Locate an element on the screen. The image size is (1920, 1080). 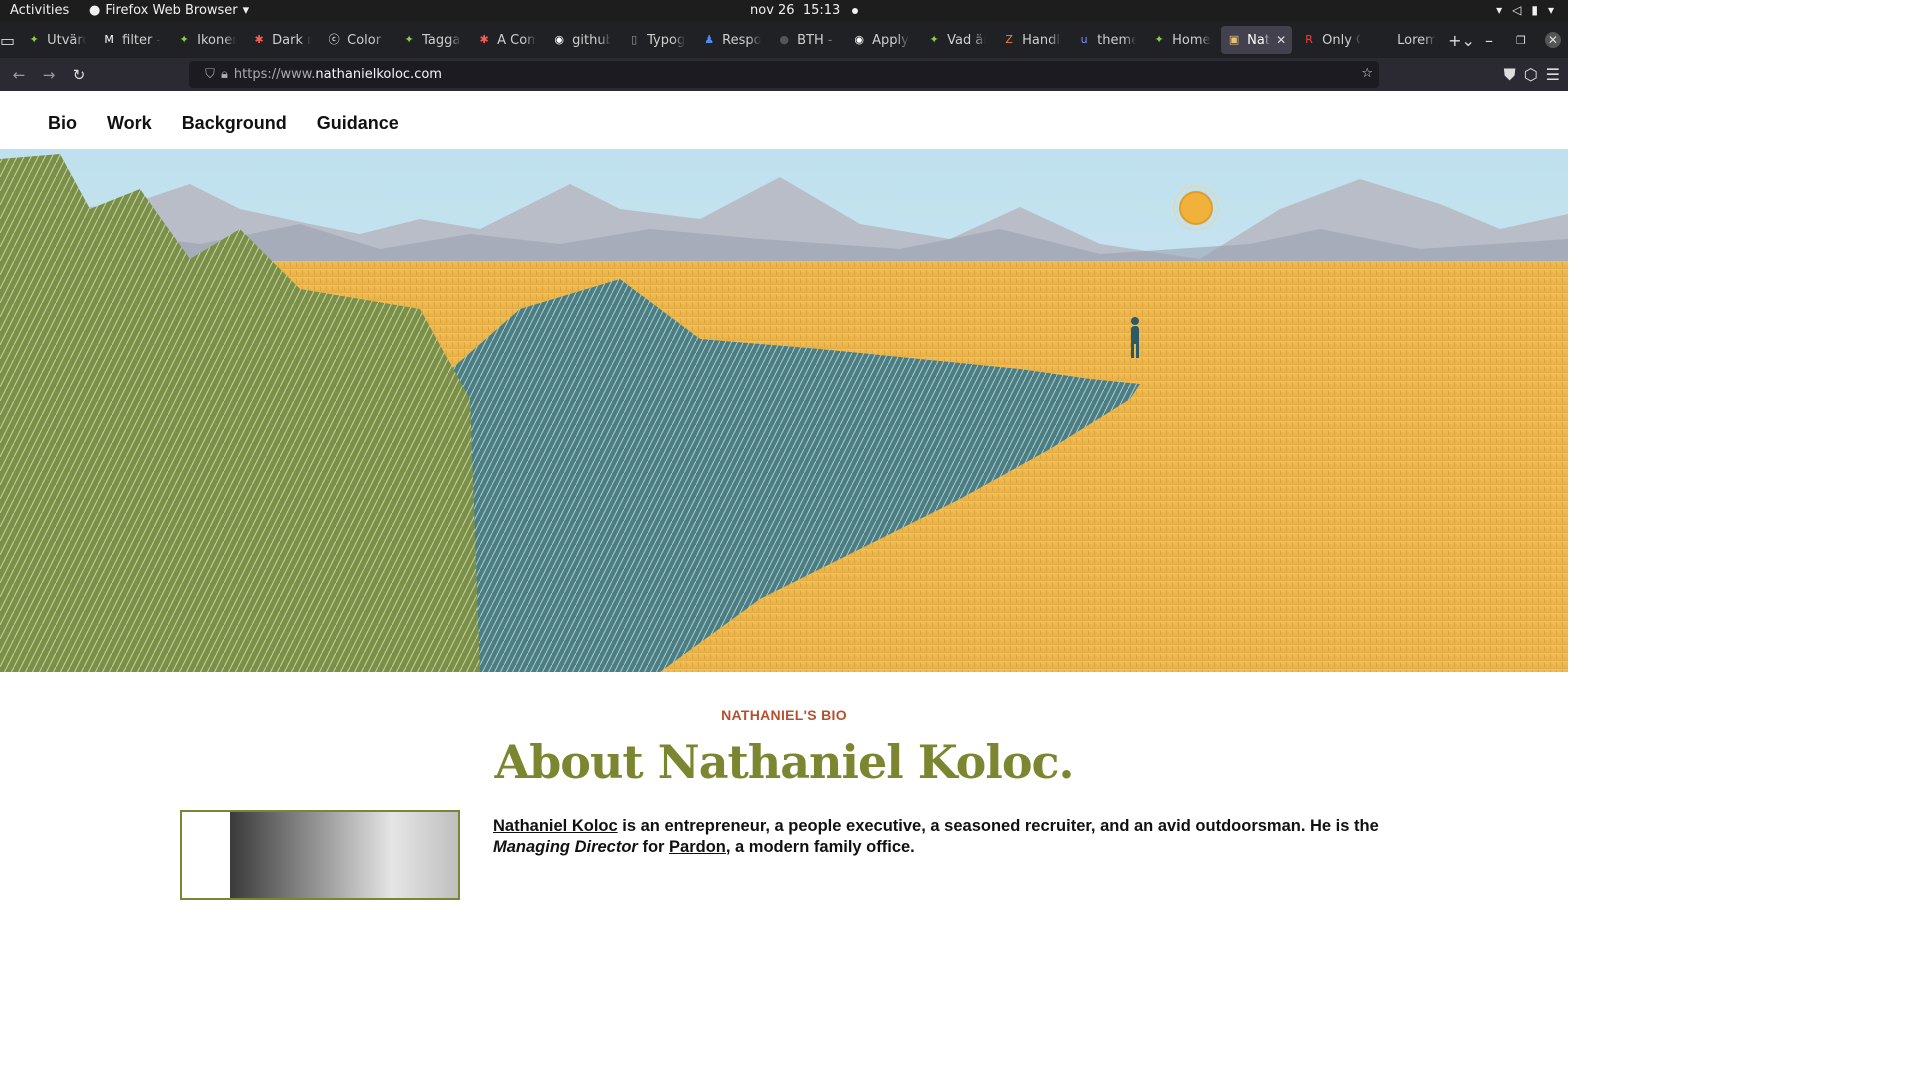
nav-link-bio: Bio is located at coordinates (62, 123).